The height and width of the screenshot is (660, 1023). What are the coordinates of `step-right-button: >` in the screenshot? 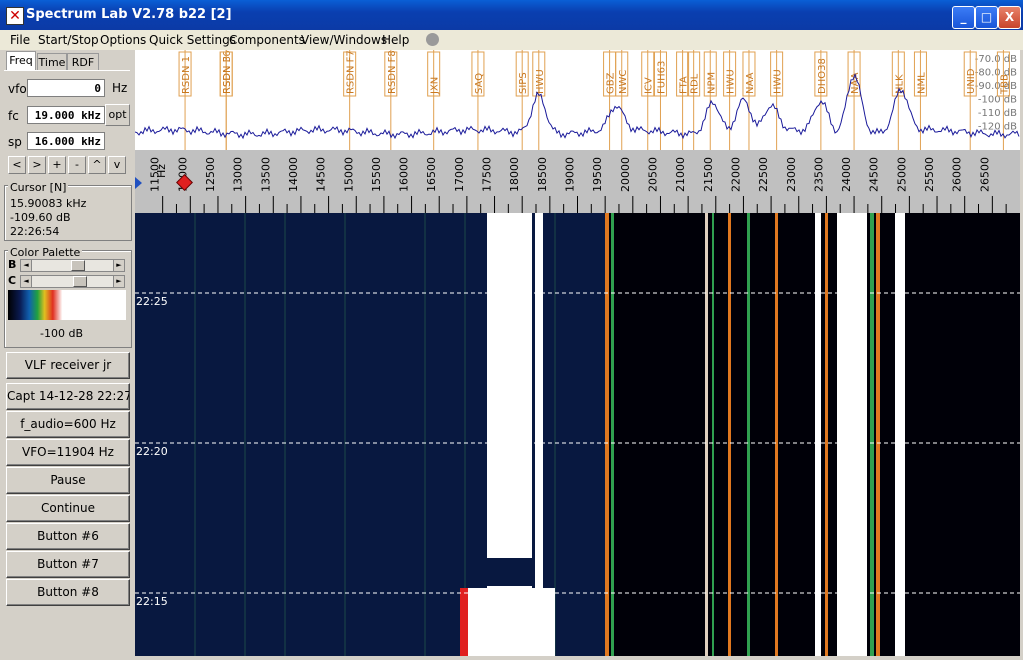 It's located at (37, 165).